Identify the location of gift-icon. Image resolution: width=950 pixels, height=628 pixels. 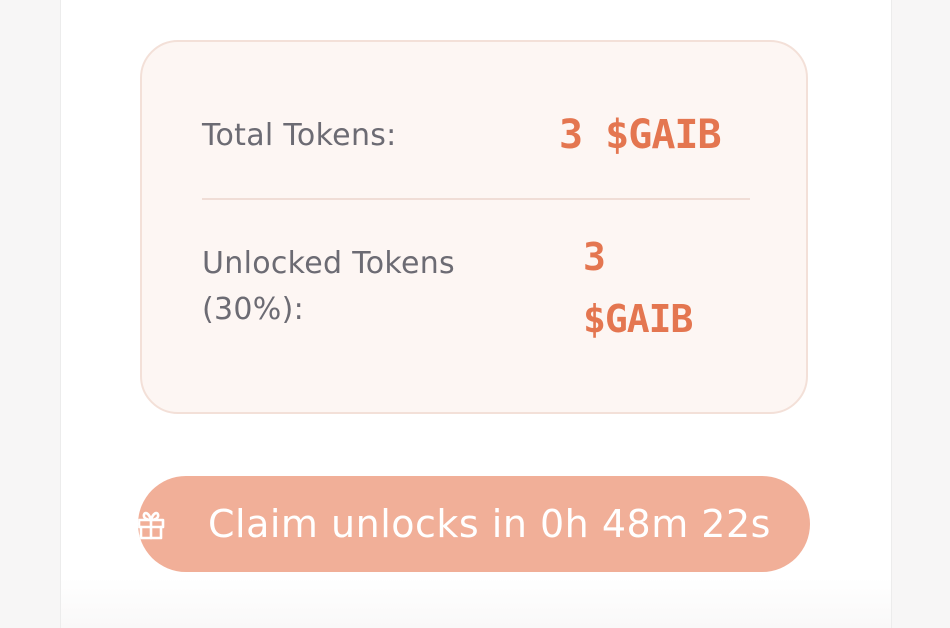
(153, 525).